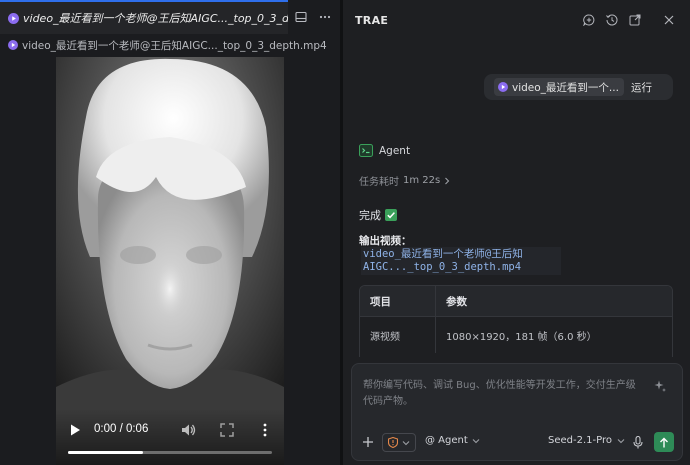 Image resolution: width=690 pixels, height=465 pixels. What do you see at coordinates (521, 337) in the screenshot?
I see `table-cell: 1080×1920，181 帧（6.0 秒）` at bounding box center [521, 337].